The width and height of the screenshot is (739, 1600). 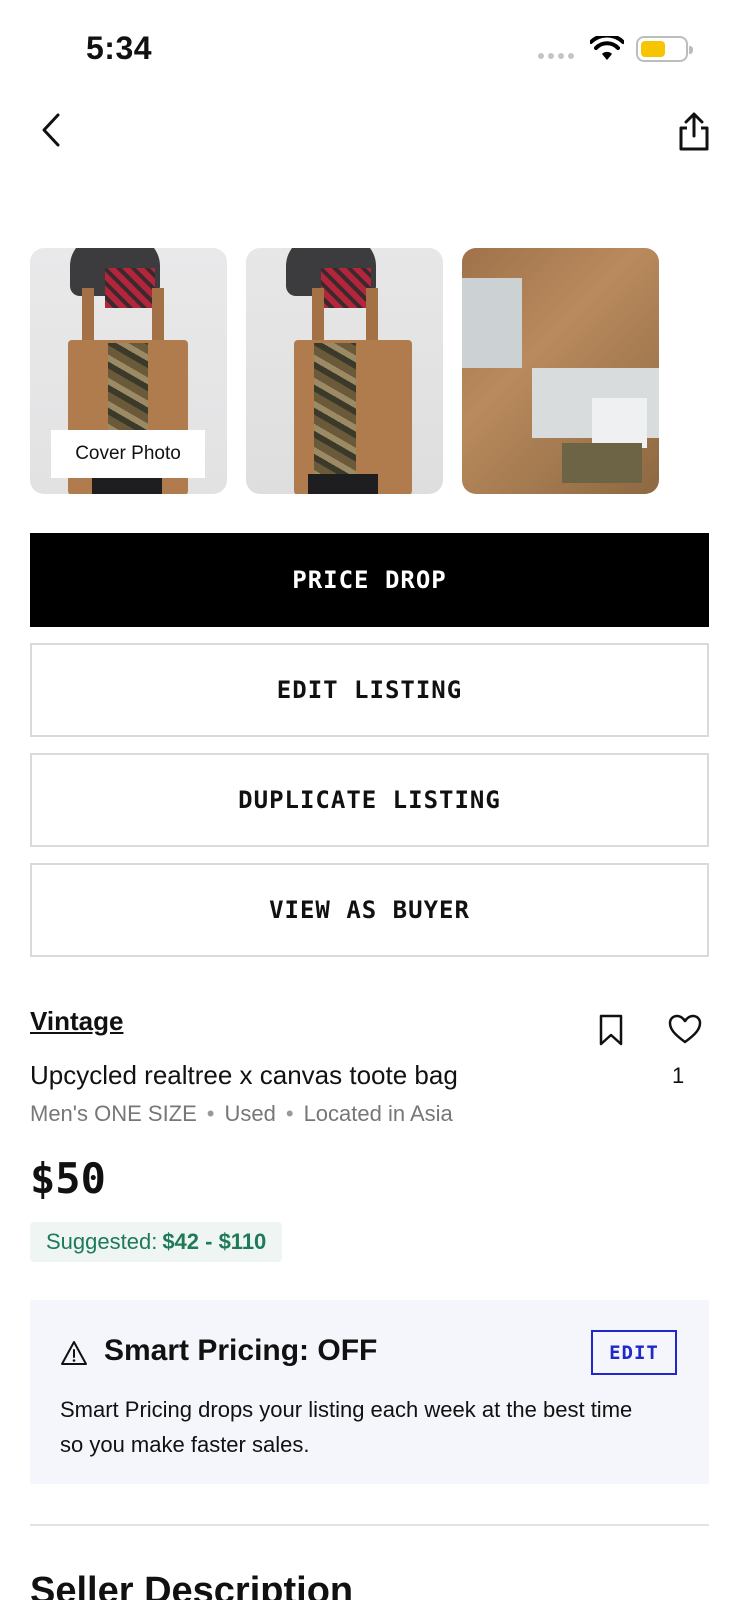 What do you see at coordinates (685, 1029) in the screenshot?
I see `heart-icon` at bounding box center [685, 1029].